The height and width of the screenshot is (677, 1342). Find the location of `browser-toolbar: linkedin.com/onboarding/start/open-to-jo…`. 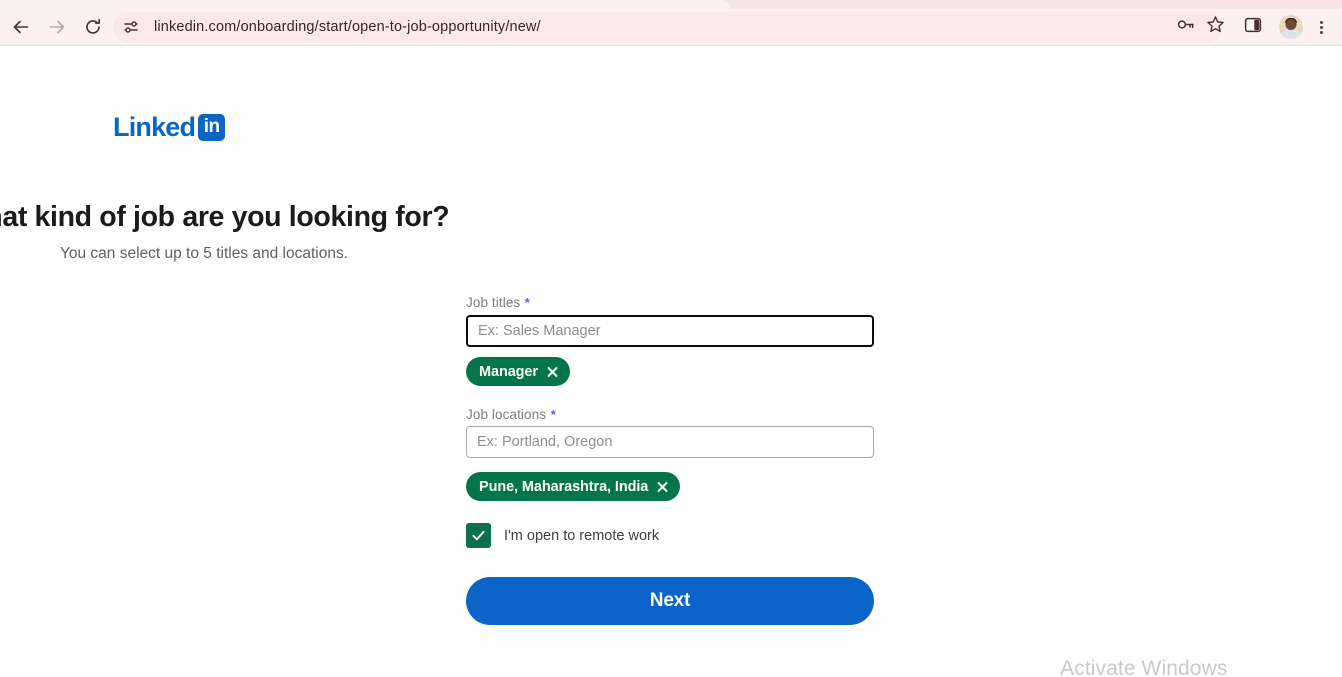

browser-toolbar: linkedin.com/onboarding/start/open-to-jo… is located at coordinates (671, 27).